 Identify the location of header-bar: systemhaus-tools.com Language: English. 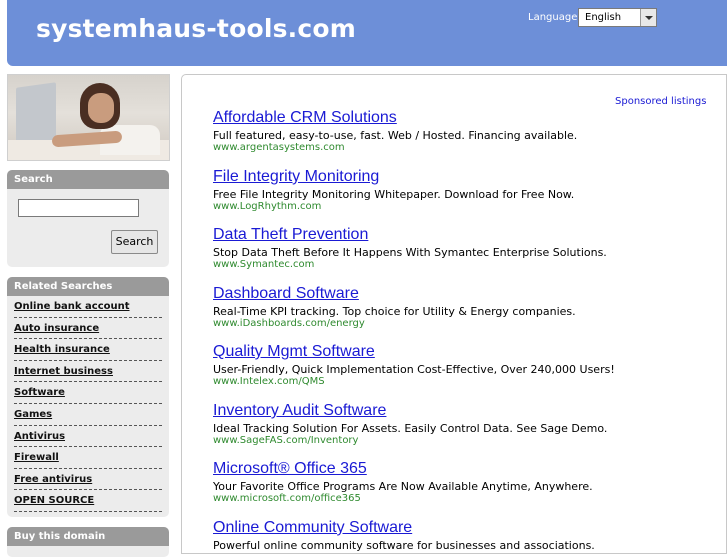
(367, 33).